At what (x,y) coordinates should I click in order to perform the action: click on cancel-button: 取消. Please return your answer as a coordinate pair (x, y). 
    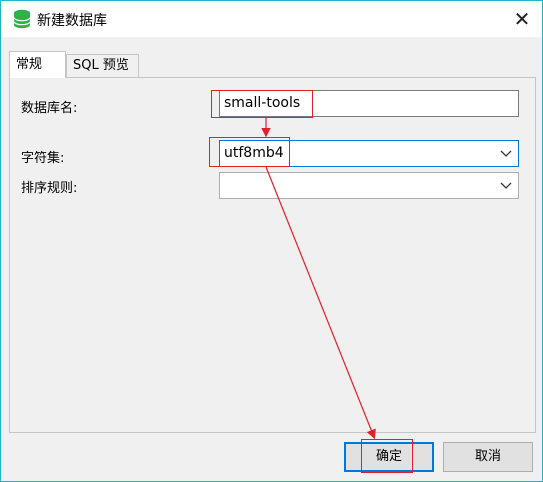
    Looking at the image, I should click on (488, 457).